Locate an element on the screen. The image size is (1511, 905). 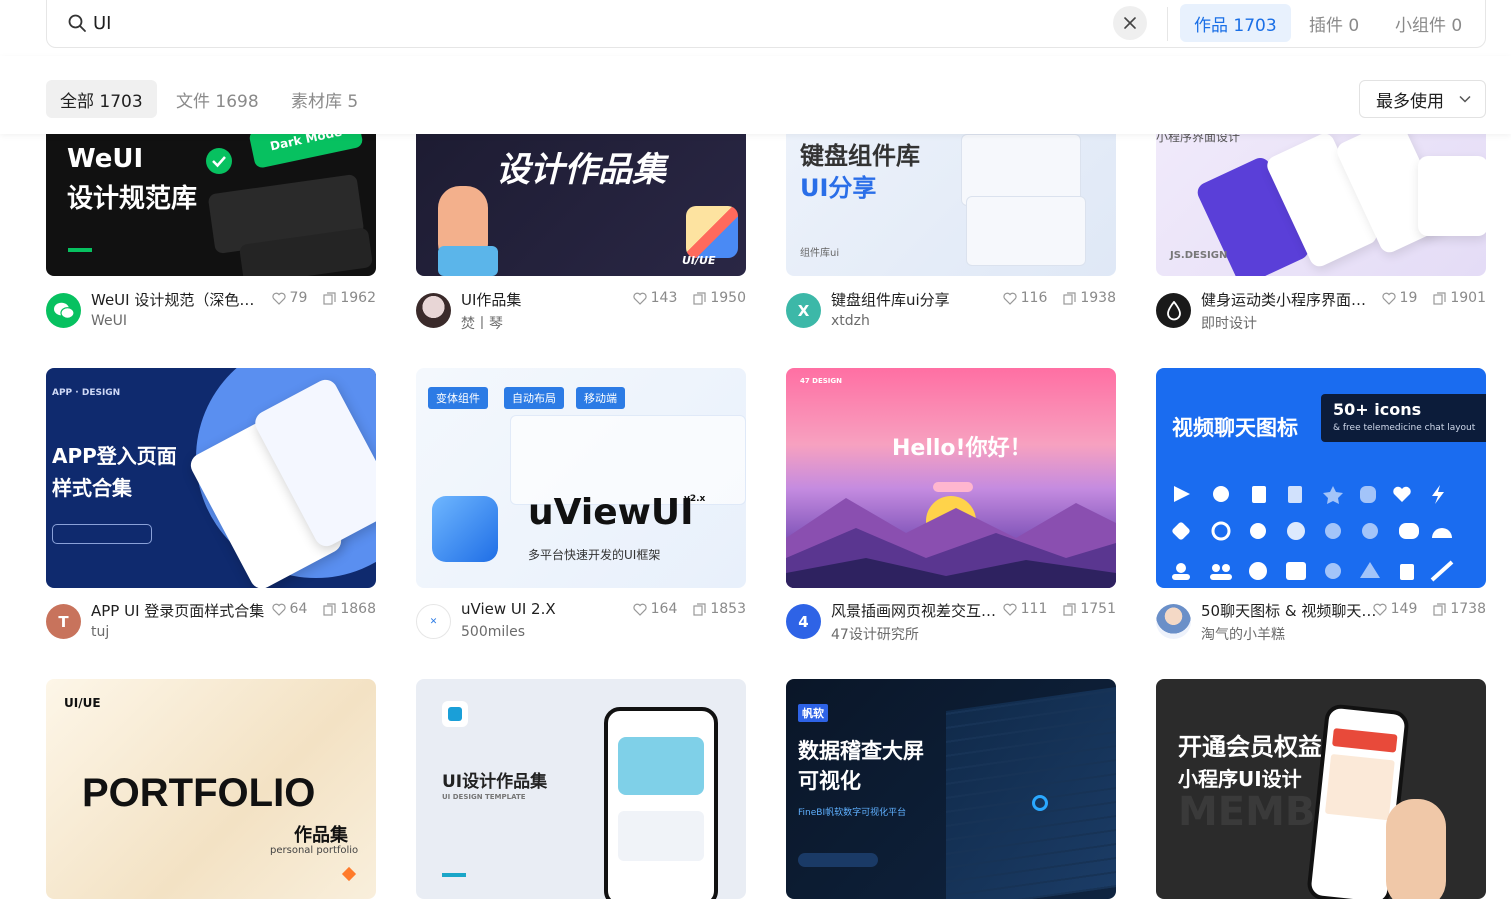
clear-search-button is located at coordinates (1130, 23).